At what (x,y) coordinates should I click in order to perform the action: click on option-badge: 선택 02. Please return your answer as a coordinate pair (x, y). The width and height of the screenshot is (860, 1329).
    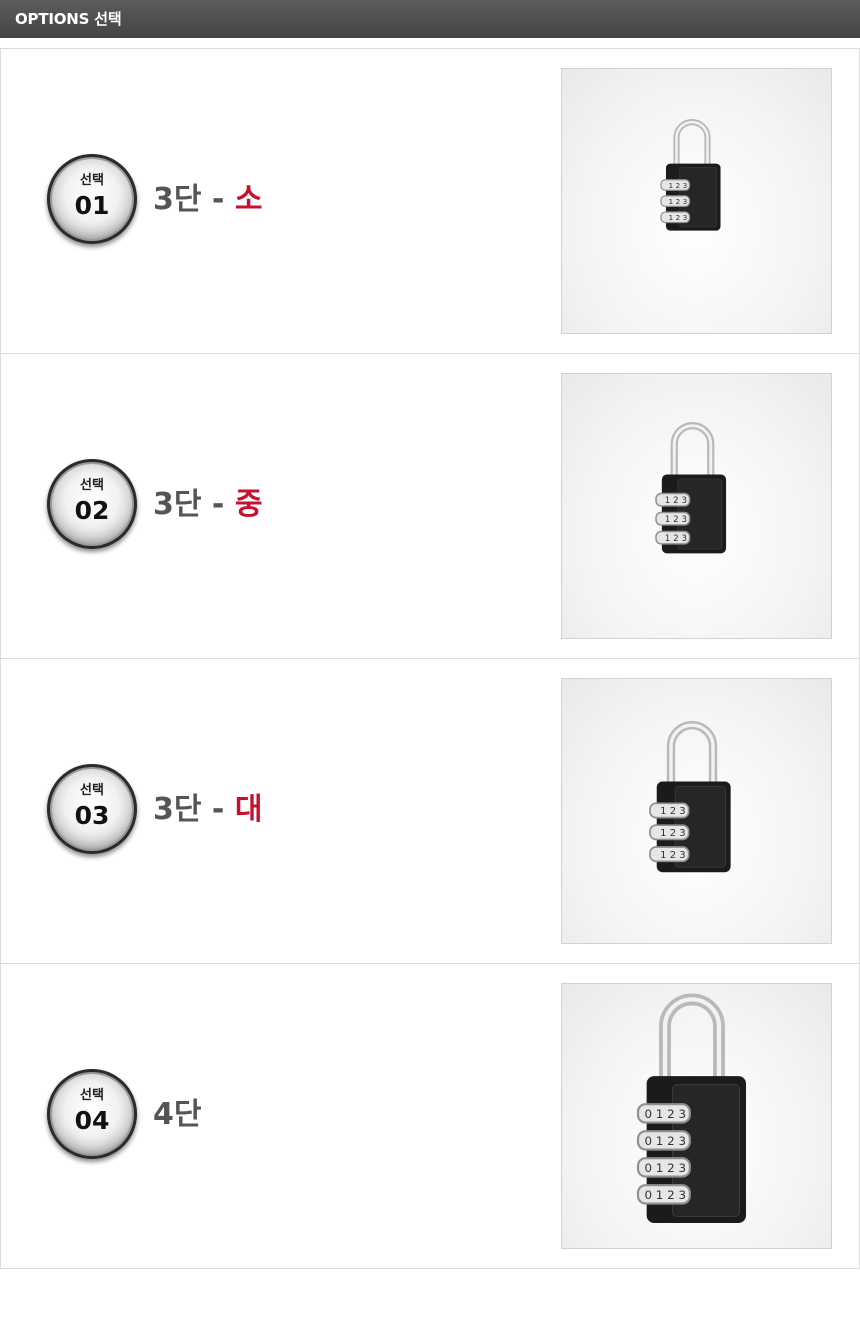
    Looking at the image, I should click on (92, 504).